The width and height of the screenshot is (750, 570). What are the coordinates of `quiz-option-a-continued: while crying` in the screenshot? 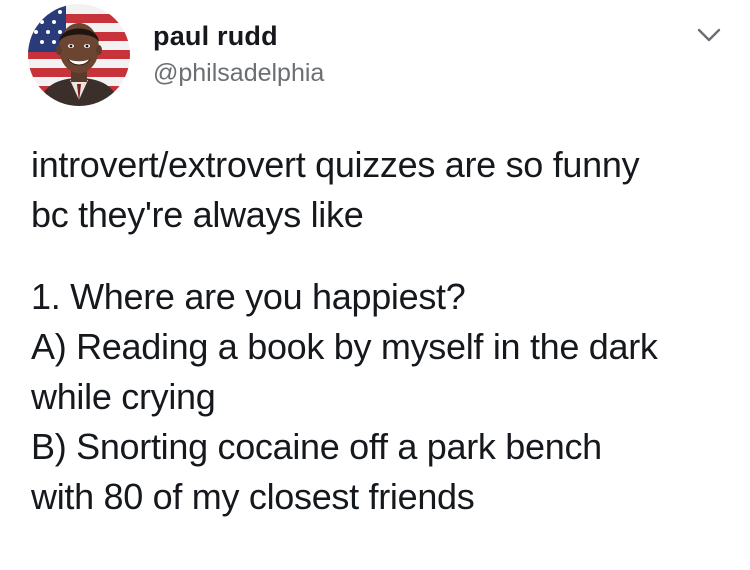 It's located at (123, 396).